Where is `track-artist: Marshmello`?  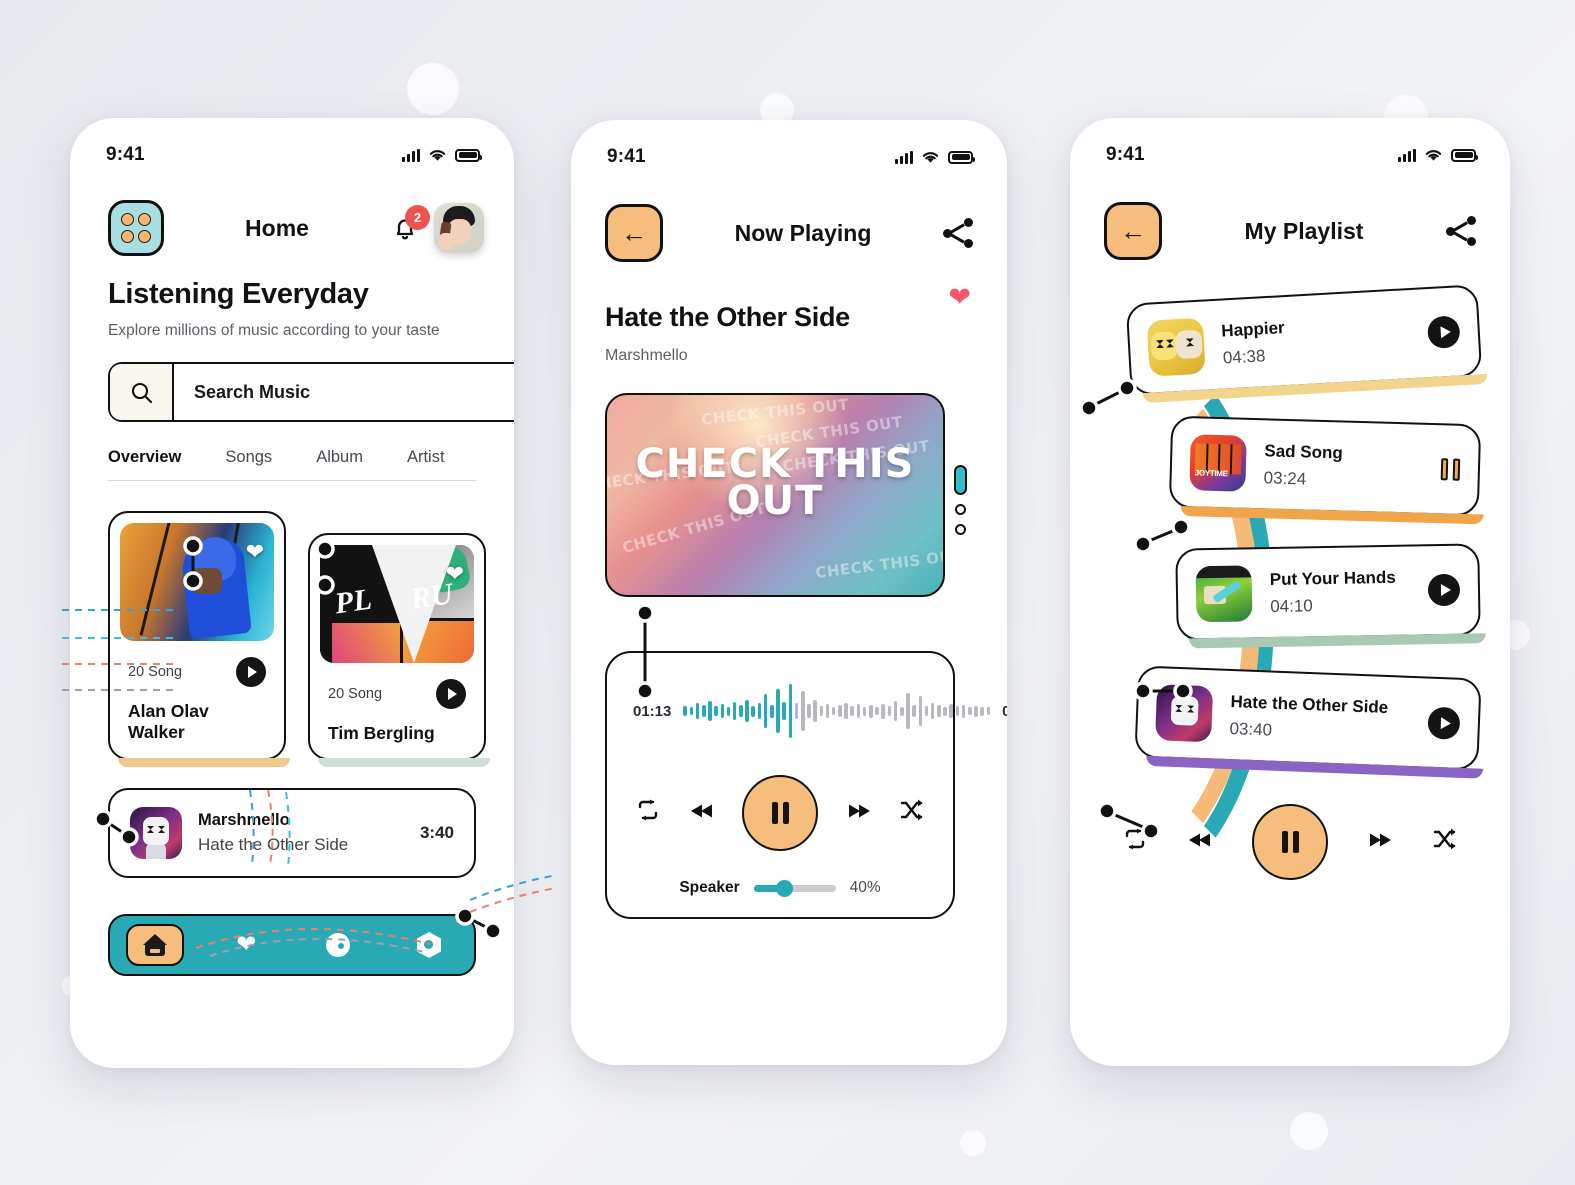
track-artist: Marshmello is located at coordinates (646, 355).